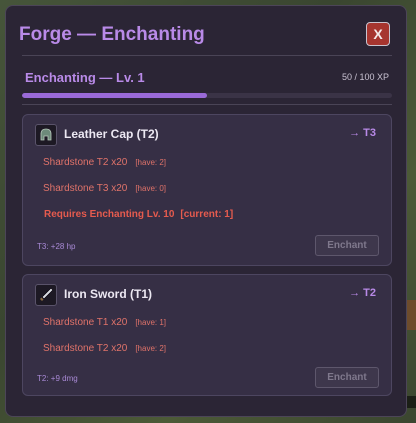  Describe the element at coordinates (111, 134) in the screenshot. I see `item-name: Leather Cap (T2)` at that location.